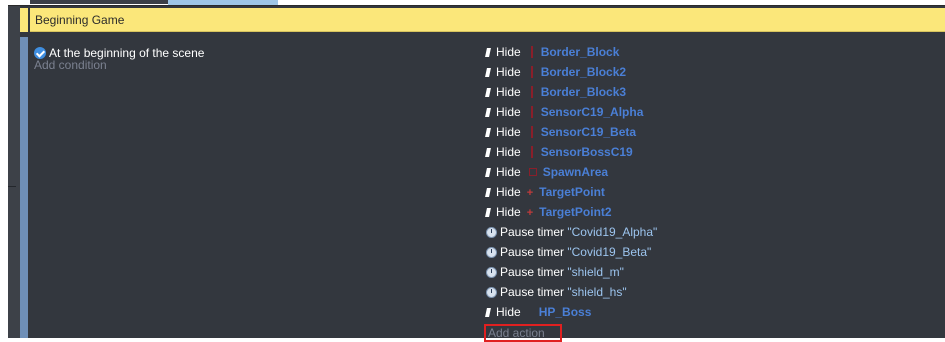 Image resolution: width=945 pixels, height=342 pixels. Describe the element at coordinates (575, 212) in the screenshot. I see `action-object: TargetPoint2` at that location.